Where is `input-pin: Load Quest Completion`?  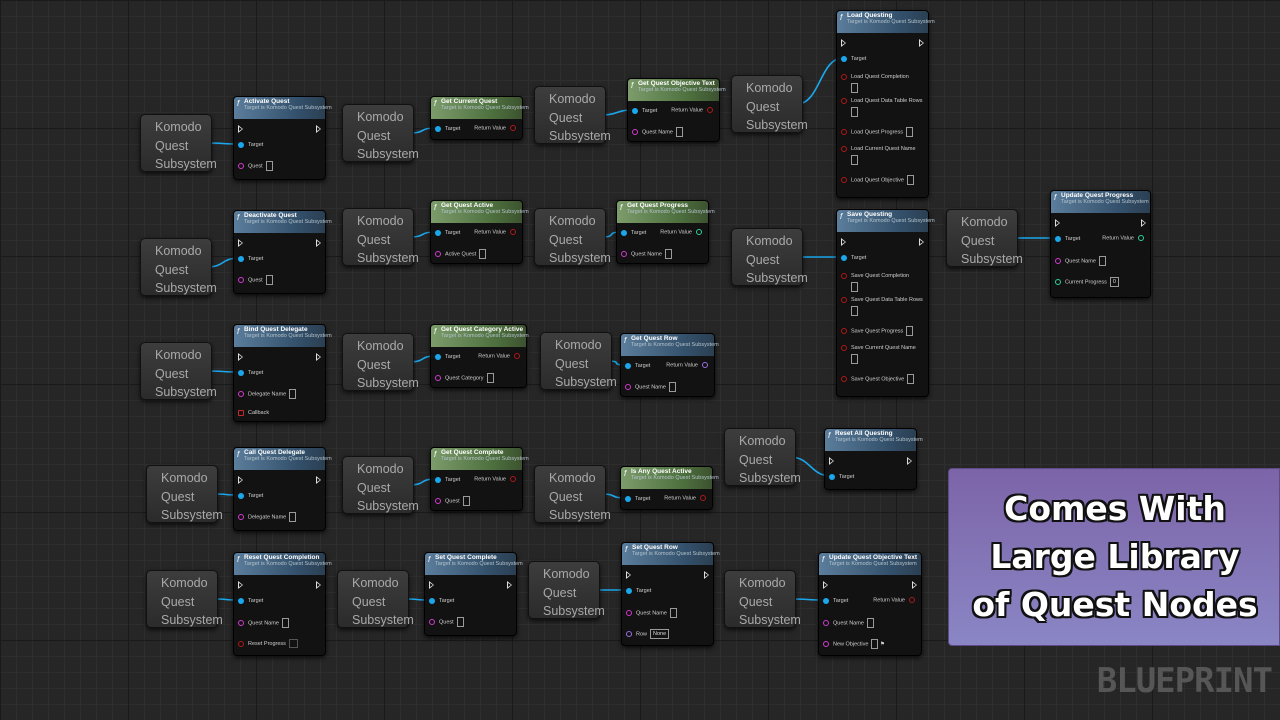
input-pin: Load Quest Completion is located at coordinates (875, 83).